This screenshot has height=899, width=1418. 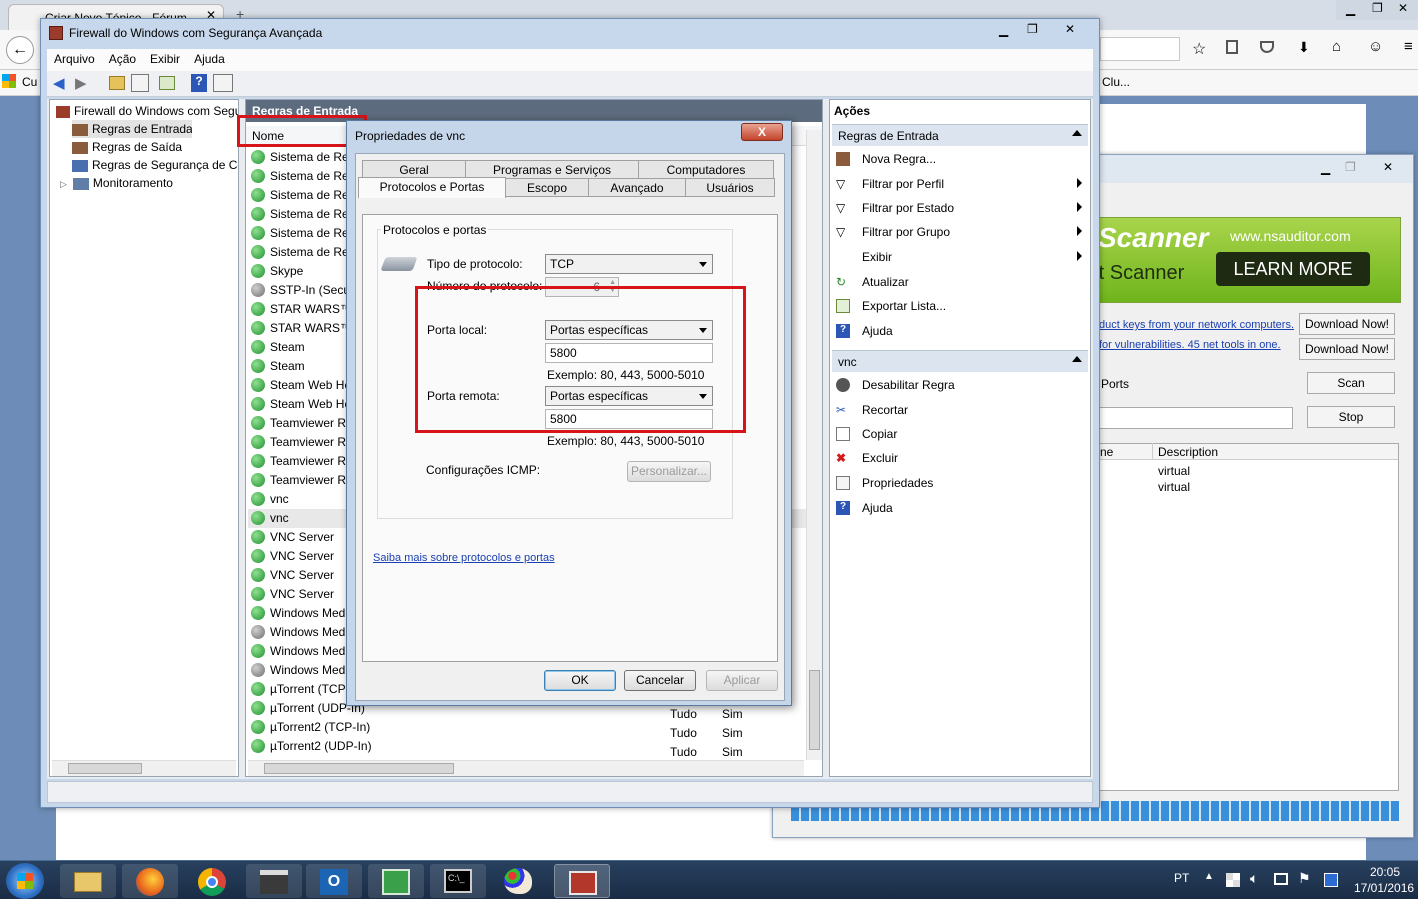 What do you see at coordinates (223, 83) in the screenshot?
I see `action-pane-icon` at bounding box center [223, 83].